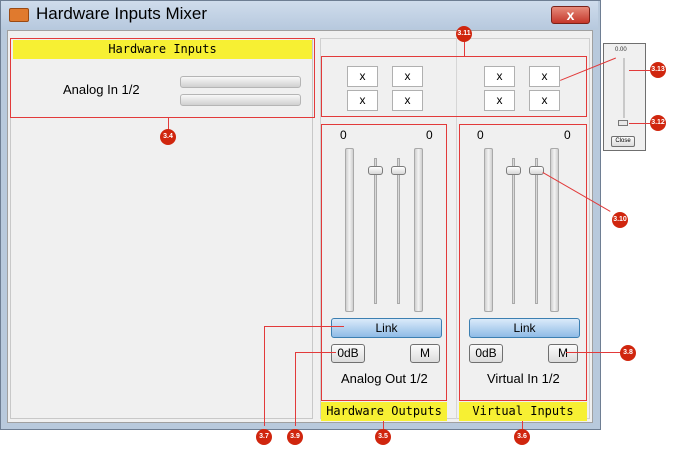  Describe the element at coordinates (264, 437) in the screenshot. I see `callout-marker: 3.7` at that location.